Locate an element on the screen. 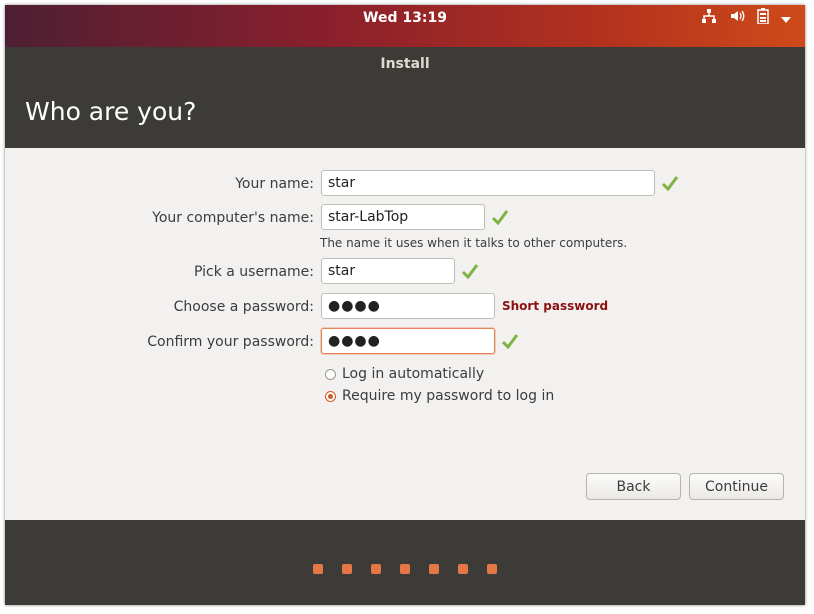 This screenshot has height=614, width=814. computer-valid-check-icon is located at coordinates (500, 218).